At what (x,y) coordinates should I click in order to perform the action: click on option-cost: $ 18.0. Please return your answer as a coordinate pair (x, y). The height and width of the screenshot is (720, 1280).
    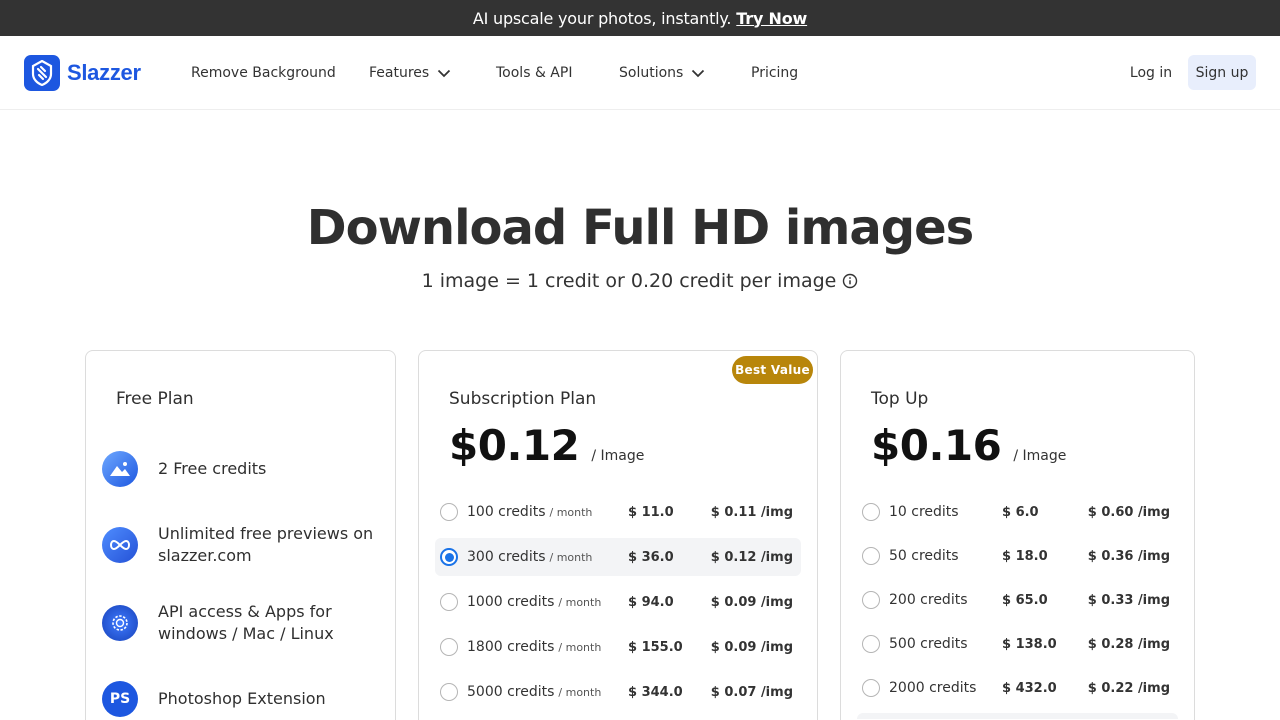
    Looking at the image, I should click on (1025, 556).